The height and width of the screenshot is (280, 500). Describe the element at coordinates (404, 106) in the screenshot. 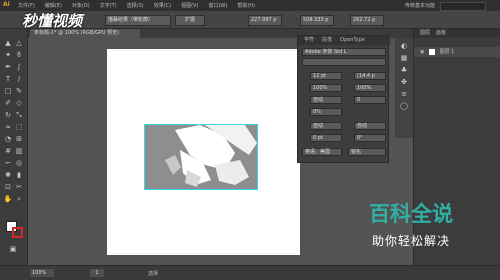

I see `transparency-panel-icon: ◯` at that location.